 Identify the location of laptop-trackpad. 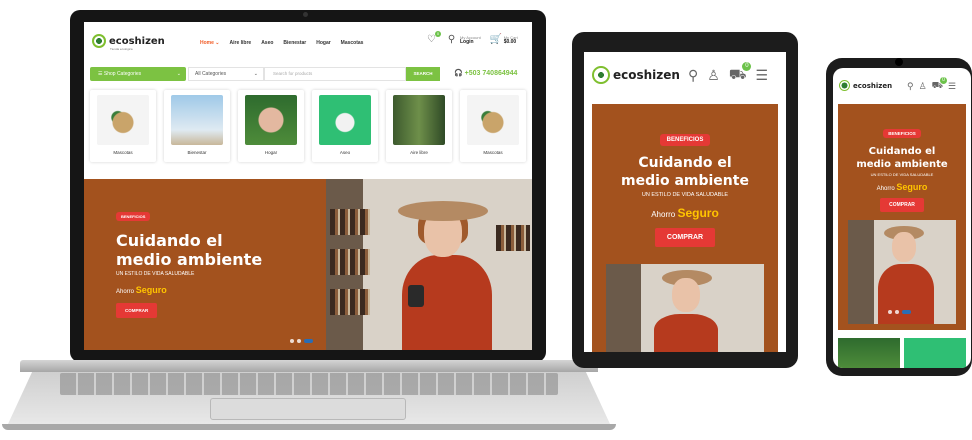
(308, 409).